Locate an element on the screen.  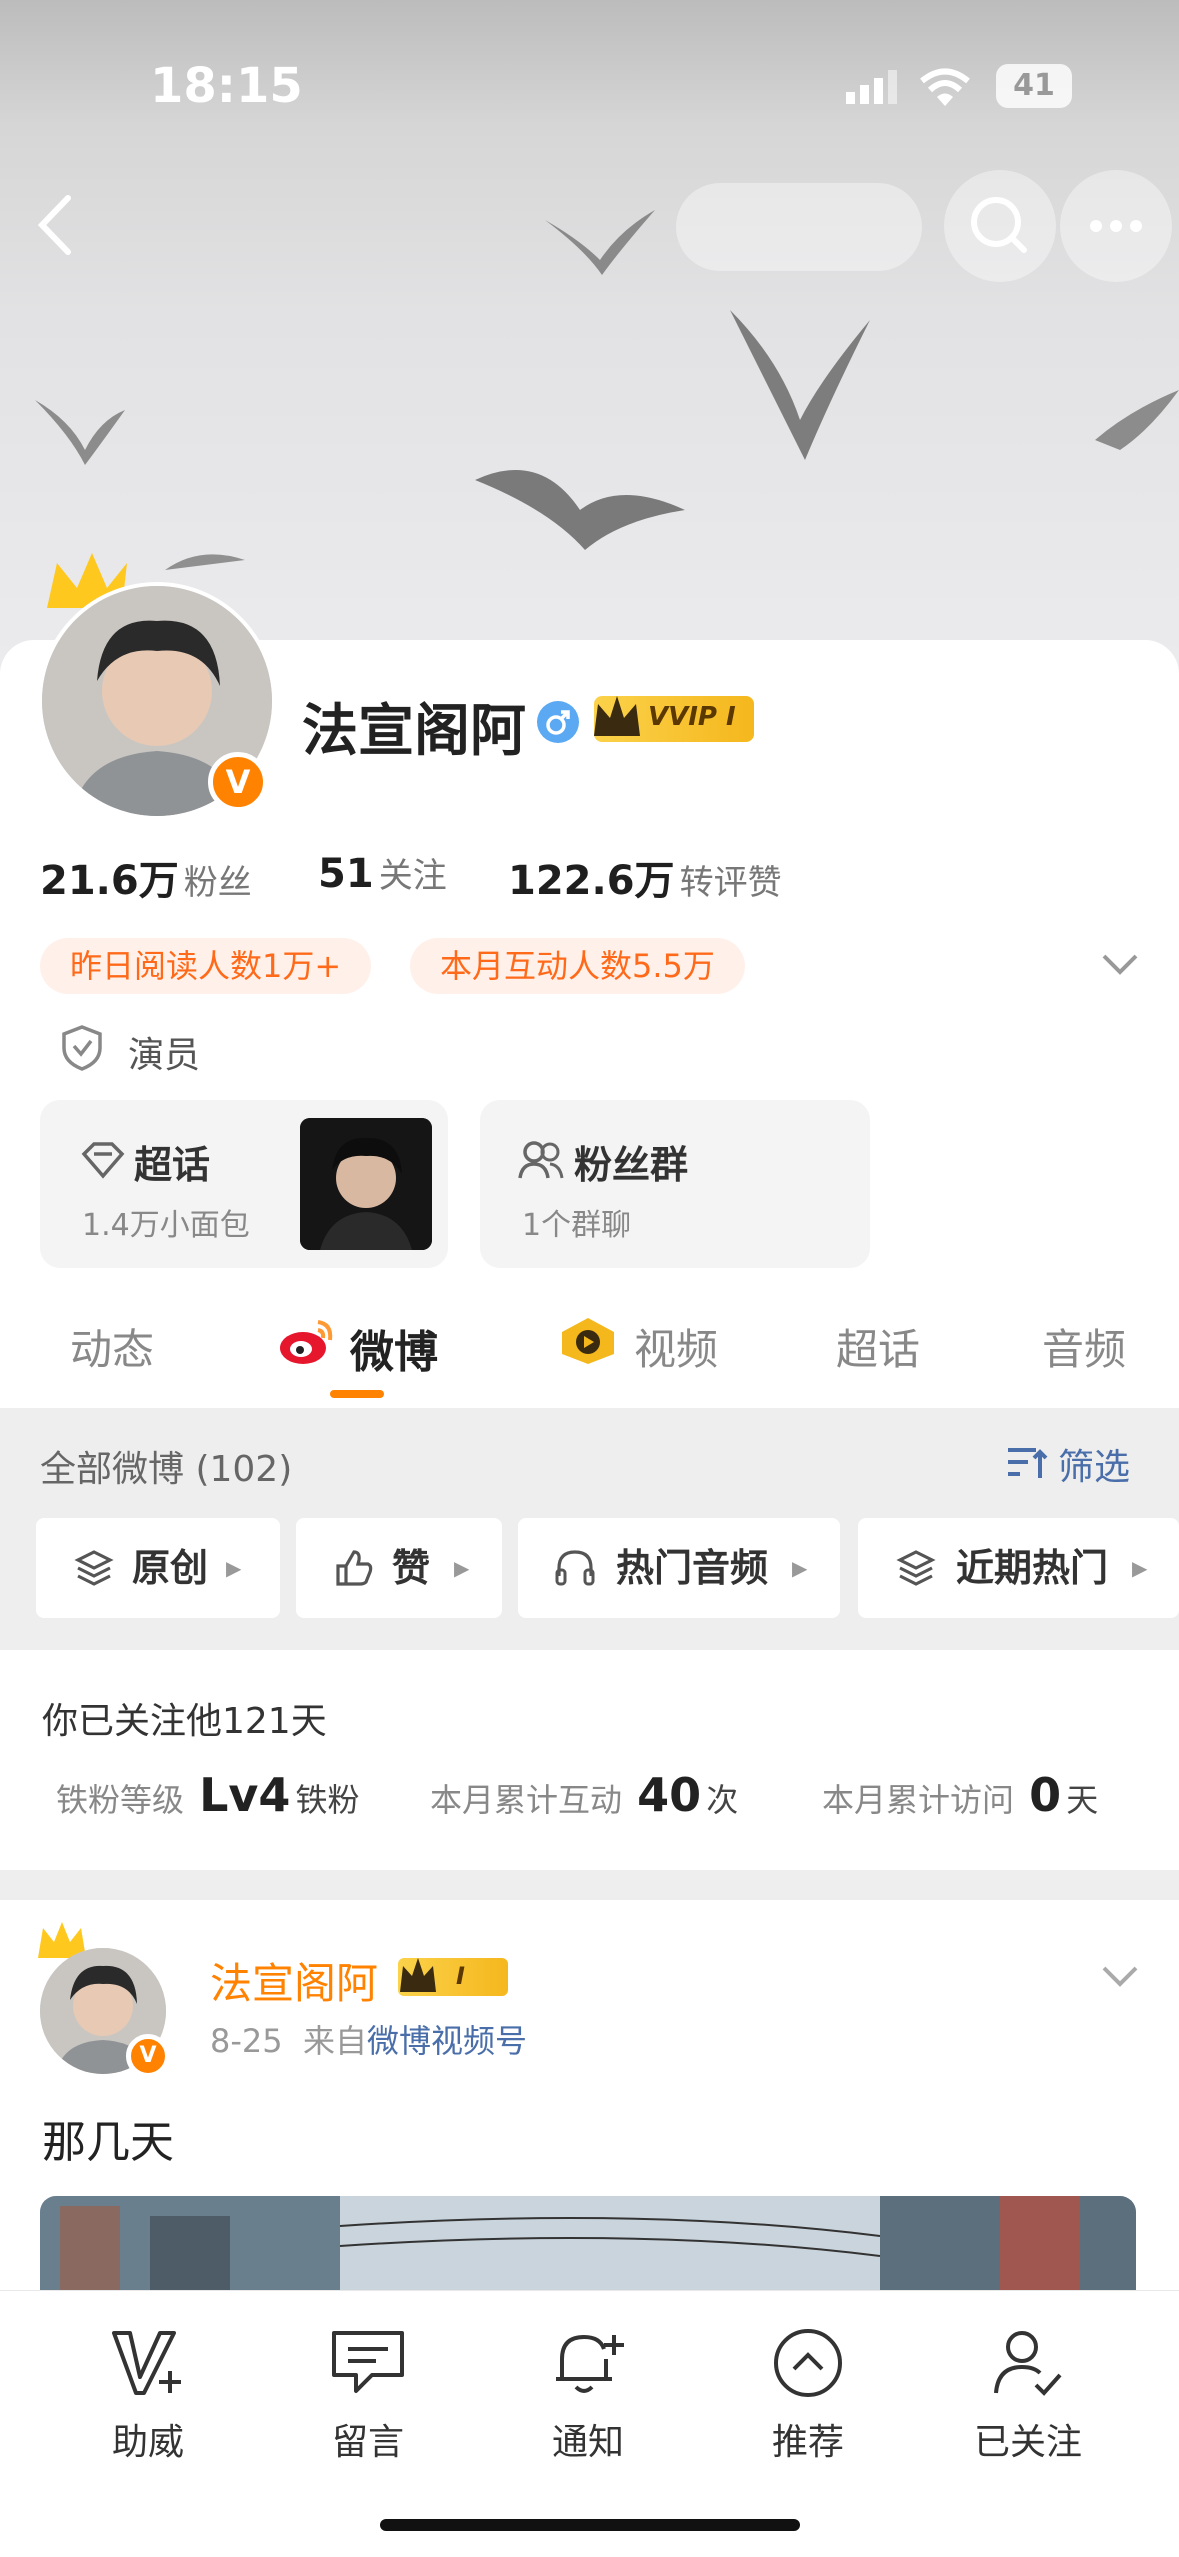
fan-group-card: 粉丝群 1个群聊 is located at coordinates (675, 1184).